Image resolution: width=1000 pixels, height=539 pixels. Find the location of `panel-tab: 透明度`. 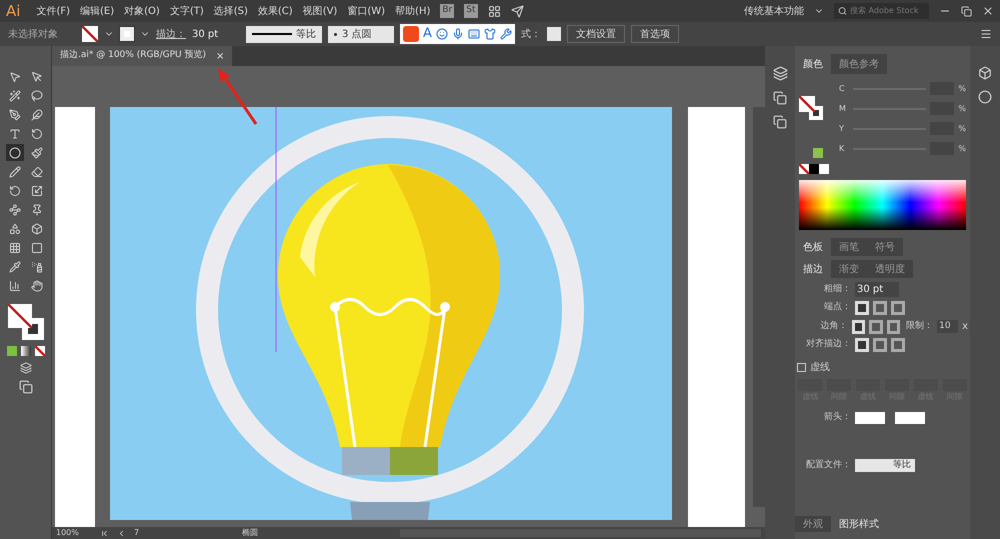

panel-tab: 透明度 is located at coordinates (890, 269).